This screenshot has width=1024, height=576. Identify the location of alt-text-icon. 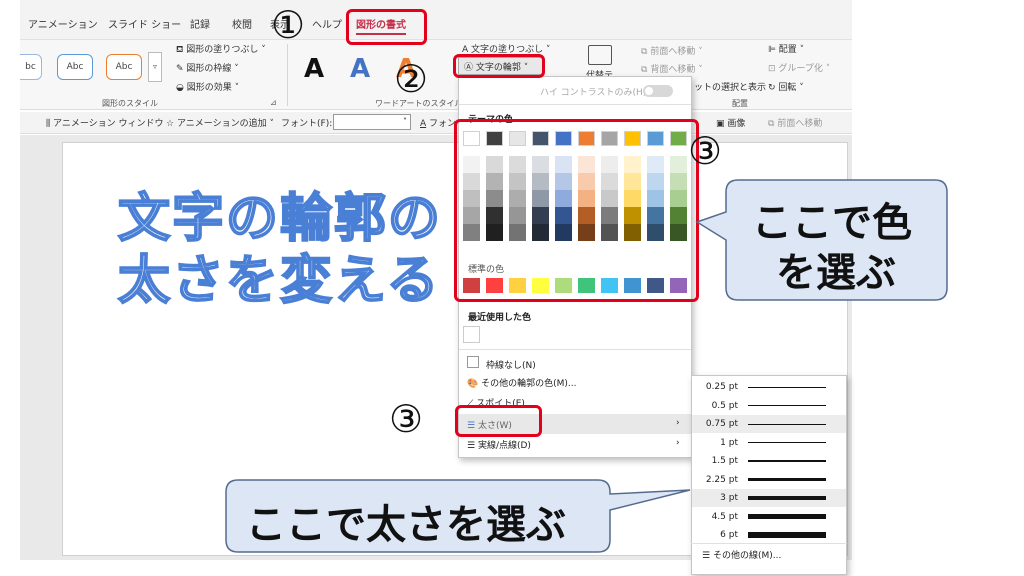
(600, 55).